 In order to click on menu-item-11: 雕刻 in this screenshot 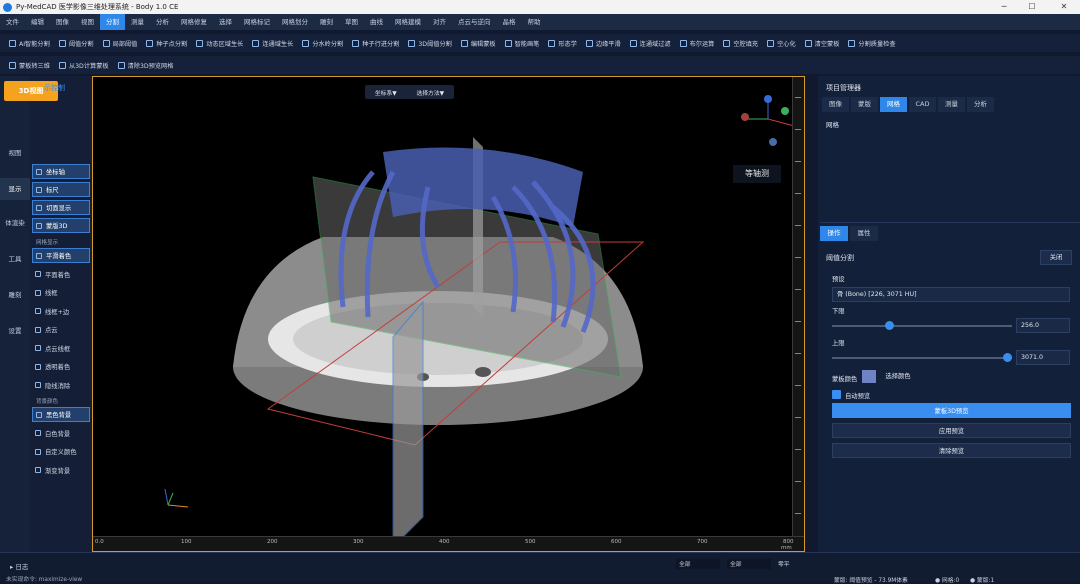, I will do `click(326, 22)`.